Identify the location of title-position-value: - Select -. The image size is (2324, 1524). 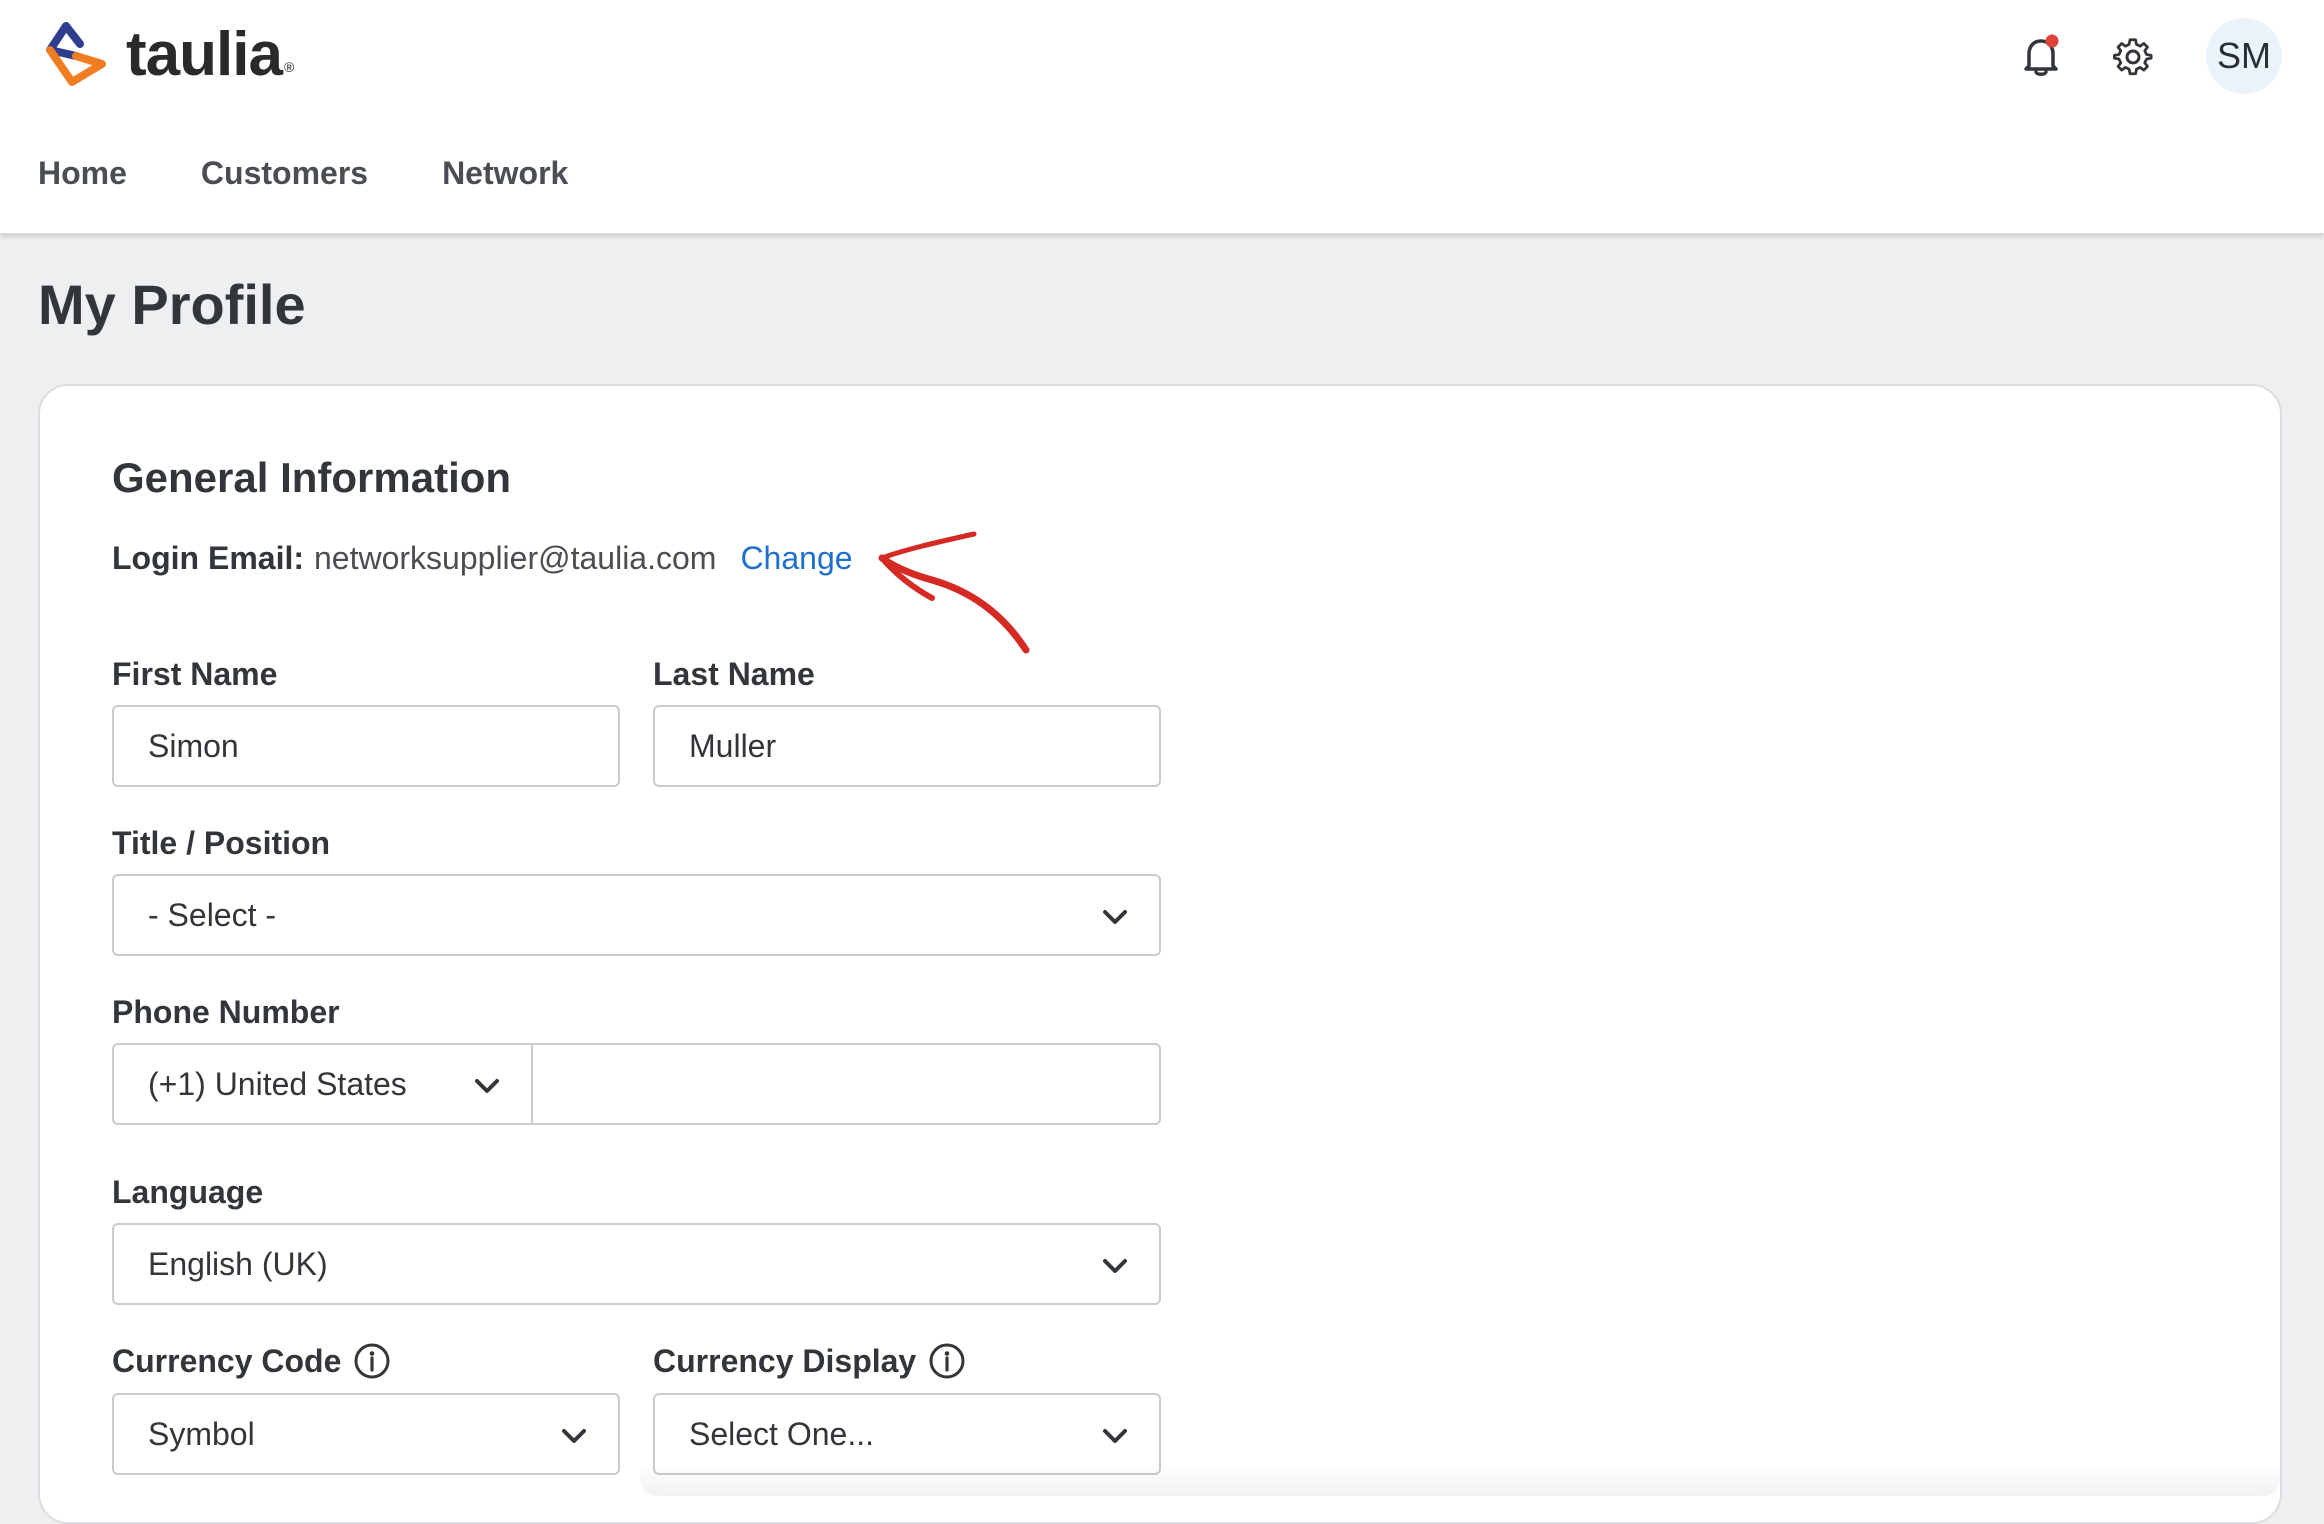
(212, 914).